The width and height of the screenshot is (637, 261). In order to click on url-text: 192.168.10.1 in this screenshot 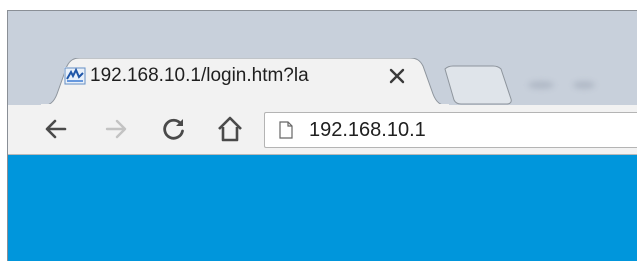, I will do `click(367, 130)`.